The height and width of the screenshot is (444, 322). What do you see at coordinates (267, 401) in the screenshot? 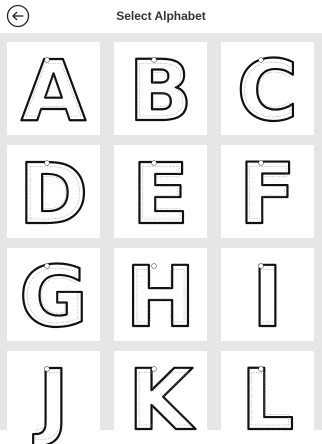
I see `tracing-guide: L` at bounding box center [267, 401].